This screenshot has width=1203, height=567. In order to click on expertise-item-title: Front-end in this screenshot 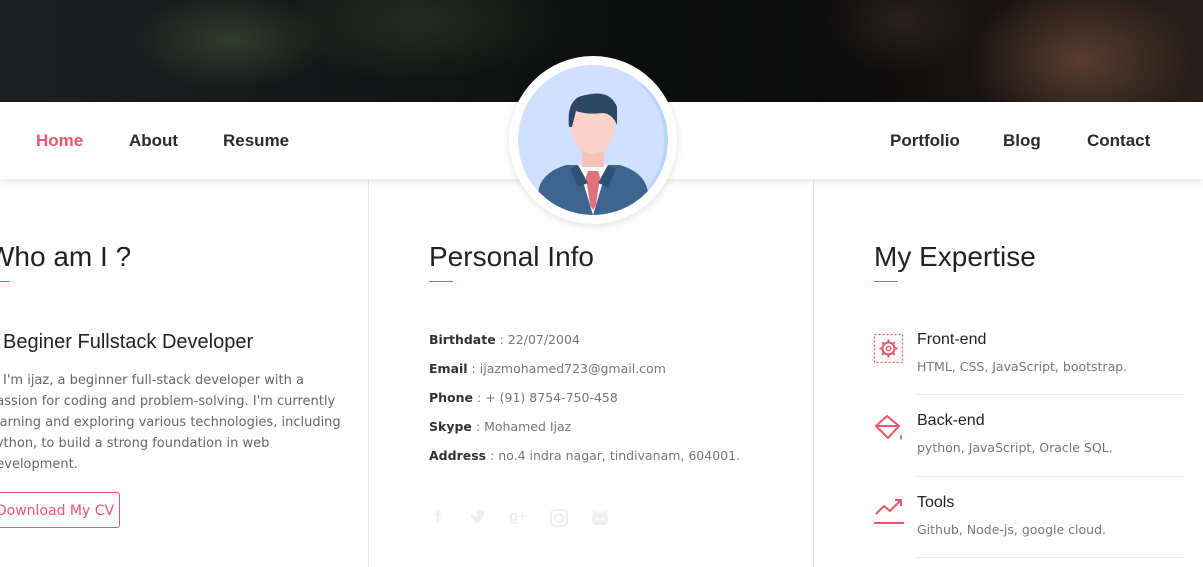, I will do `click(952, 339)`.